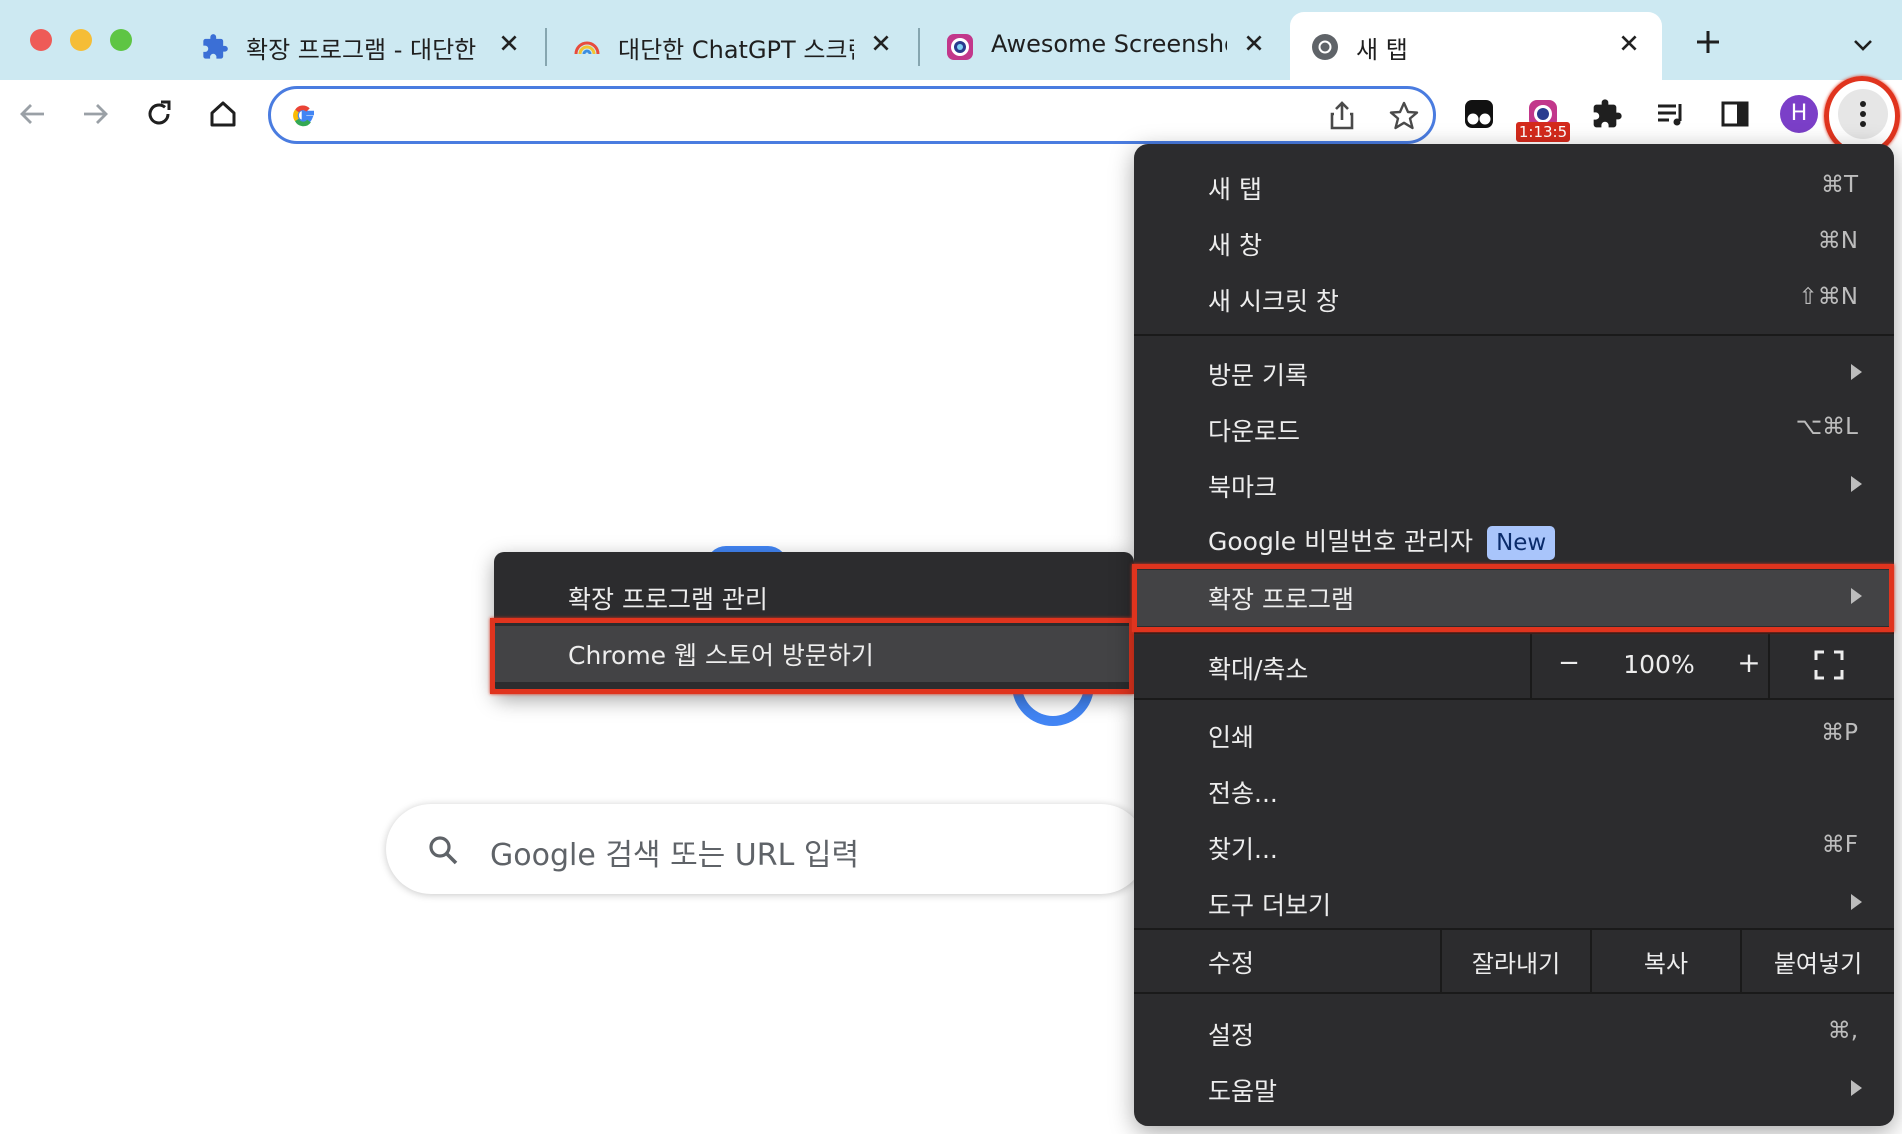 This screenshot has height=1134, width=1902. Describe the element at coordinates (1708, 42) in the screenshot. I see `new-tab-button` at that location.